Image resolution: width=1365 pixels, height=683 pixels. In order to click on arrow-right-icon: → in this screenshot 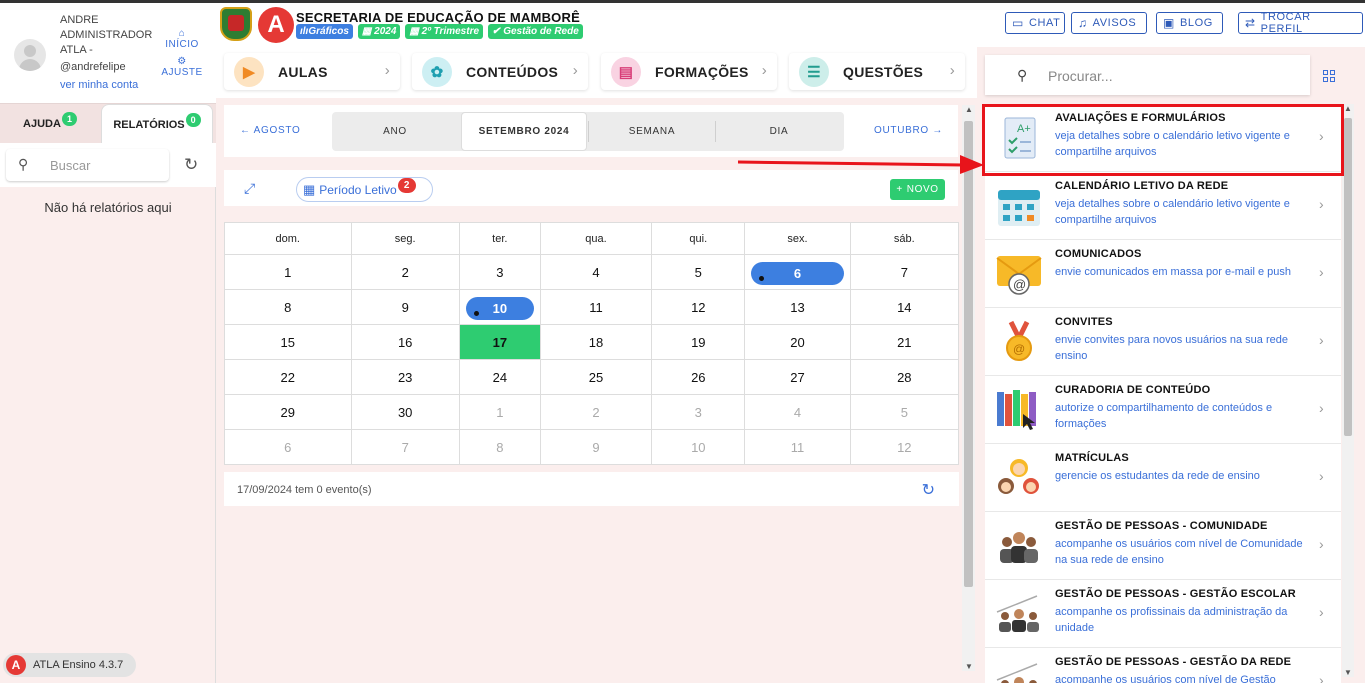, I will do `click(936, 130)`.